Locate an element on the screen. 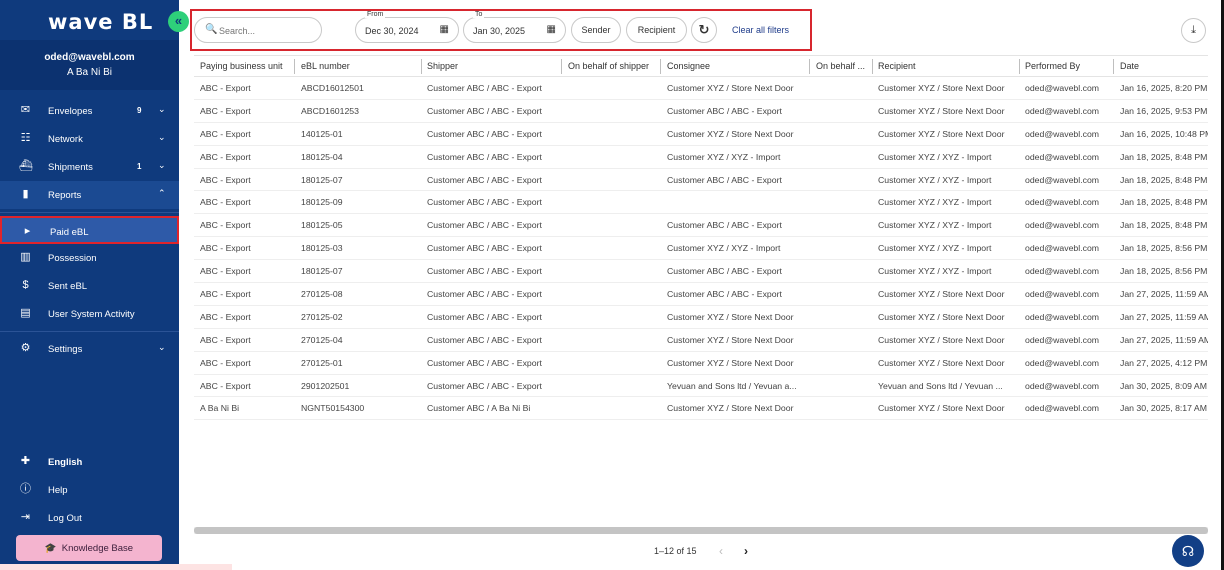 This screenshot has height=570, width=1224. knowledge-base-label: Knowledge Base is located at coordinates (97, 548).